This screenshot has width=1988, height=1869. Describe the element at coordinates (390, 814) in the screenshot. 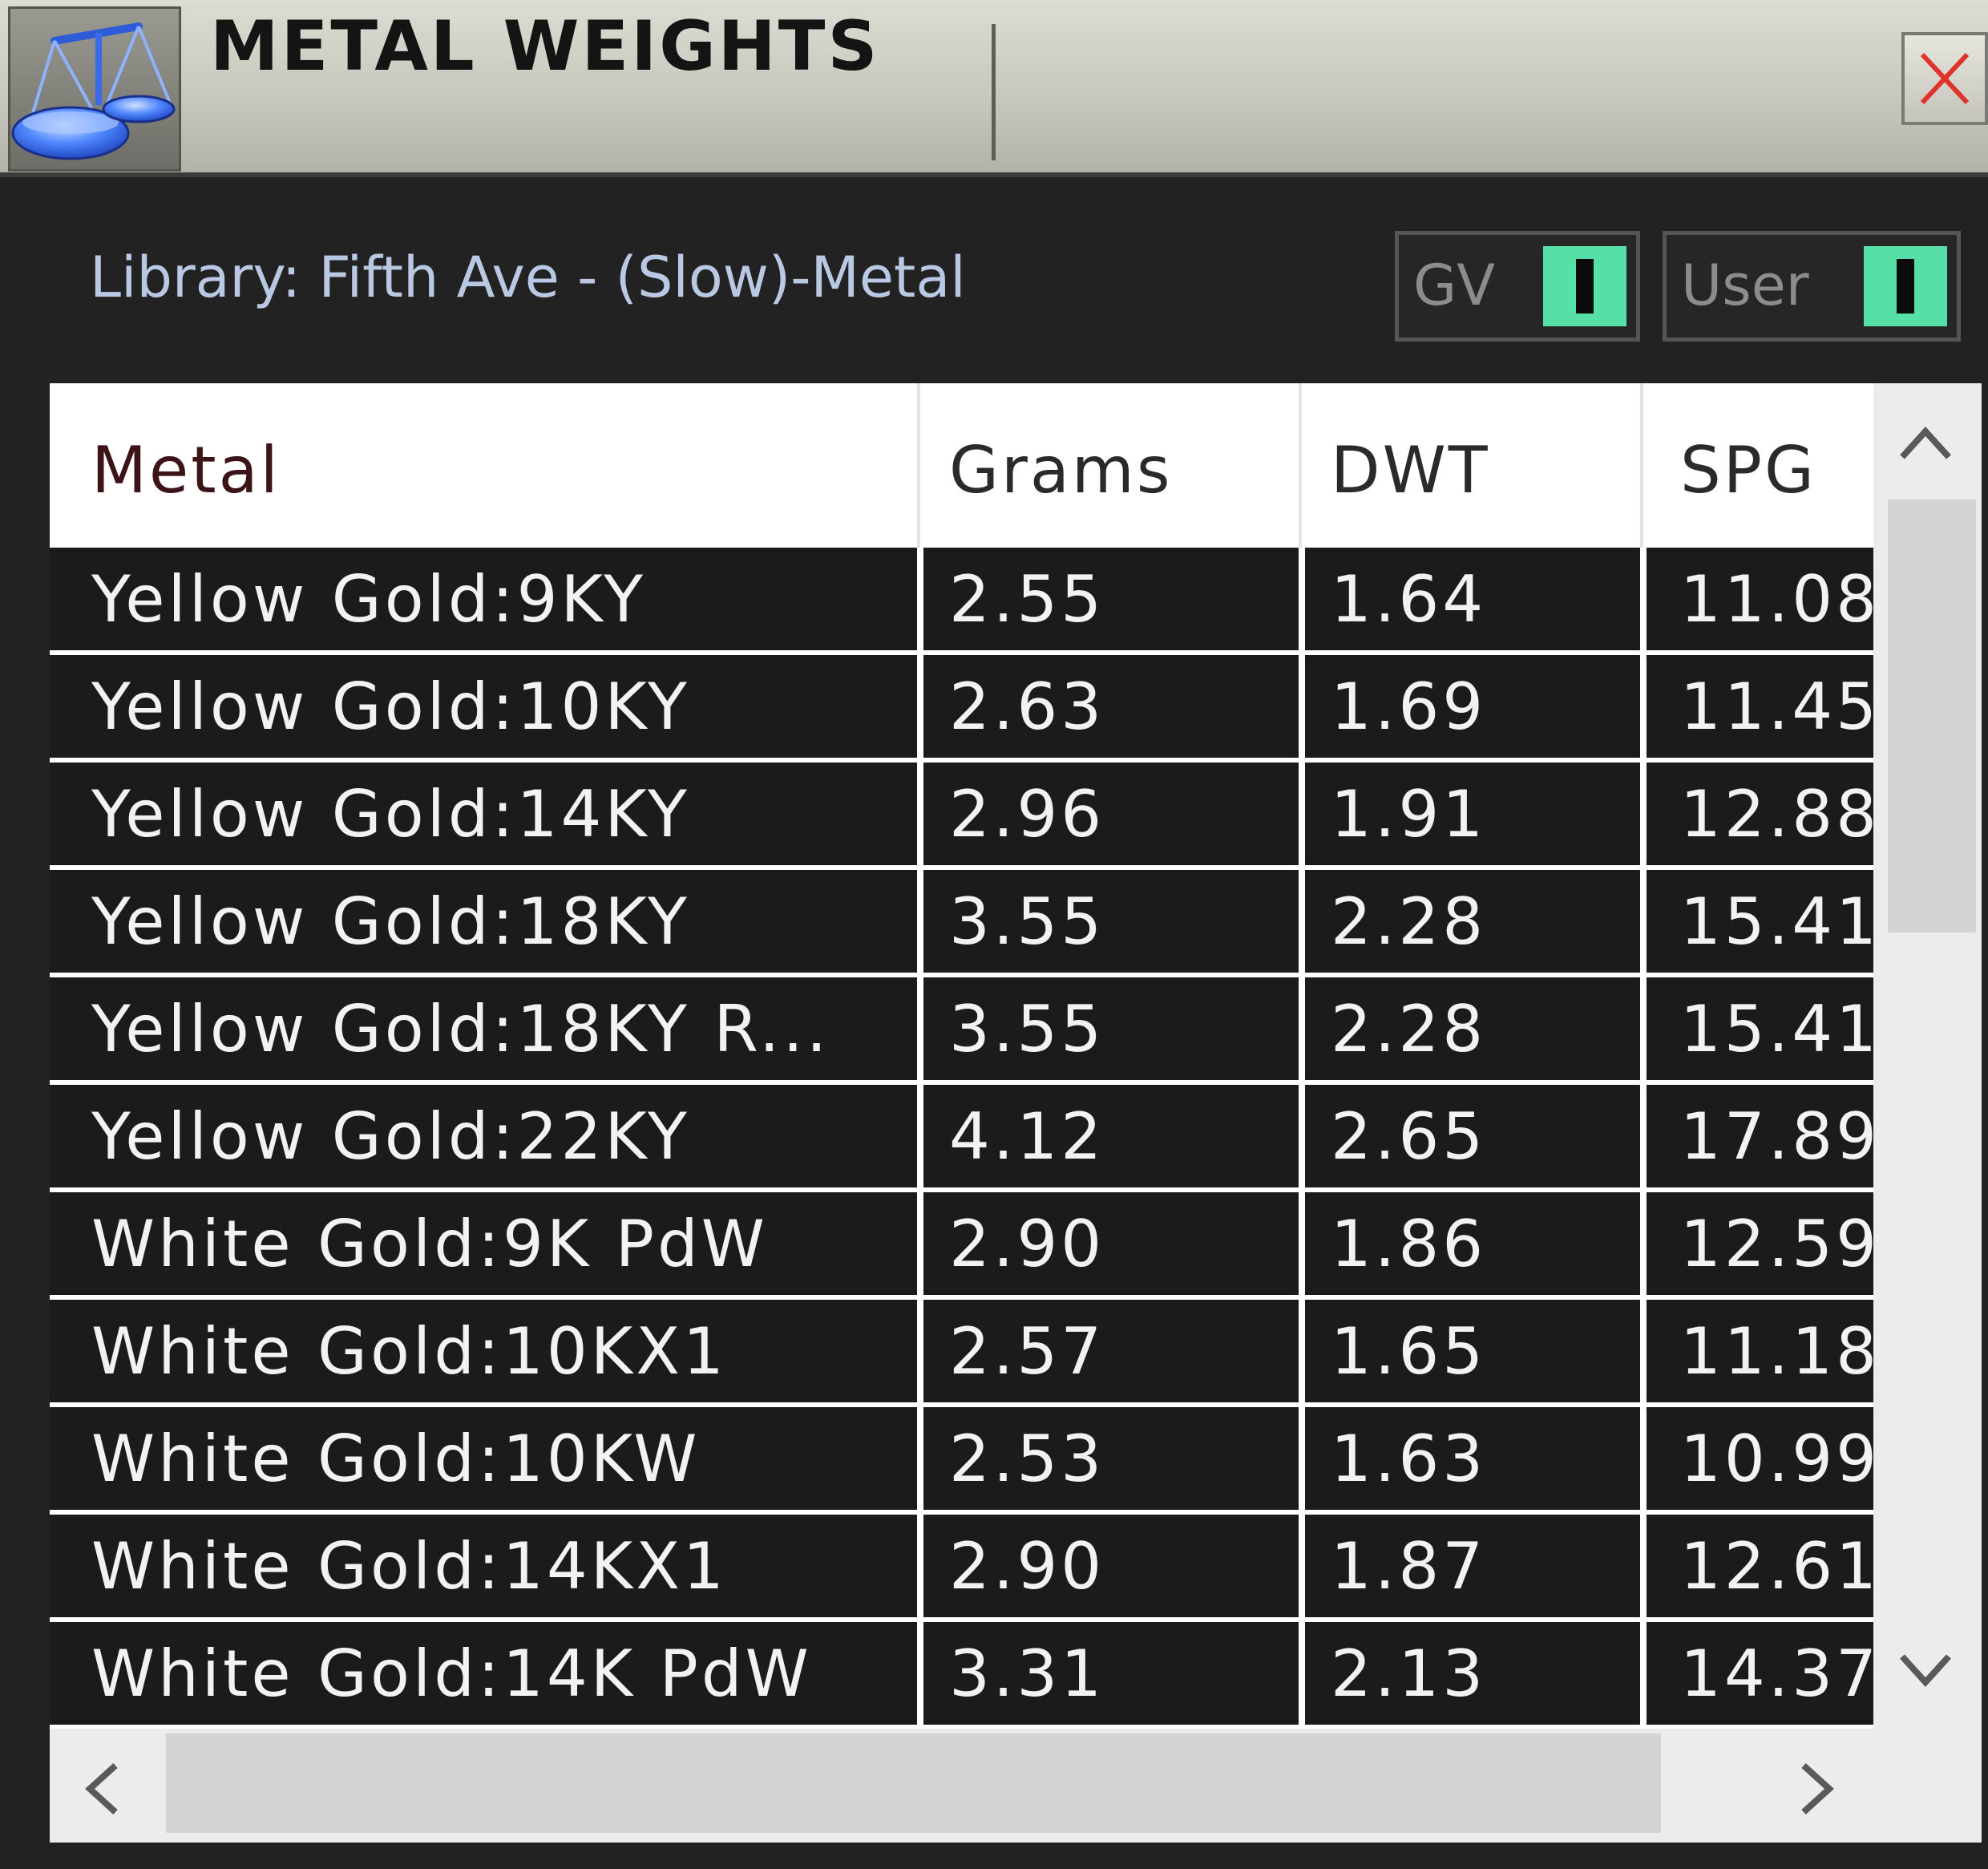

I see `cell-metal-text: Yellow Gold:14KY` at that location.